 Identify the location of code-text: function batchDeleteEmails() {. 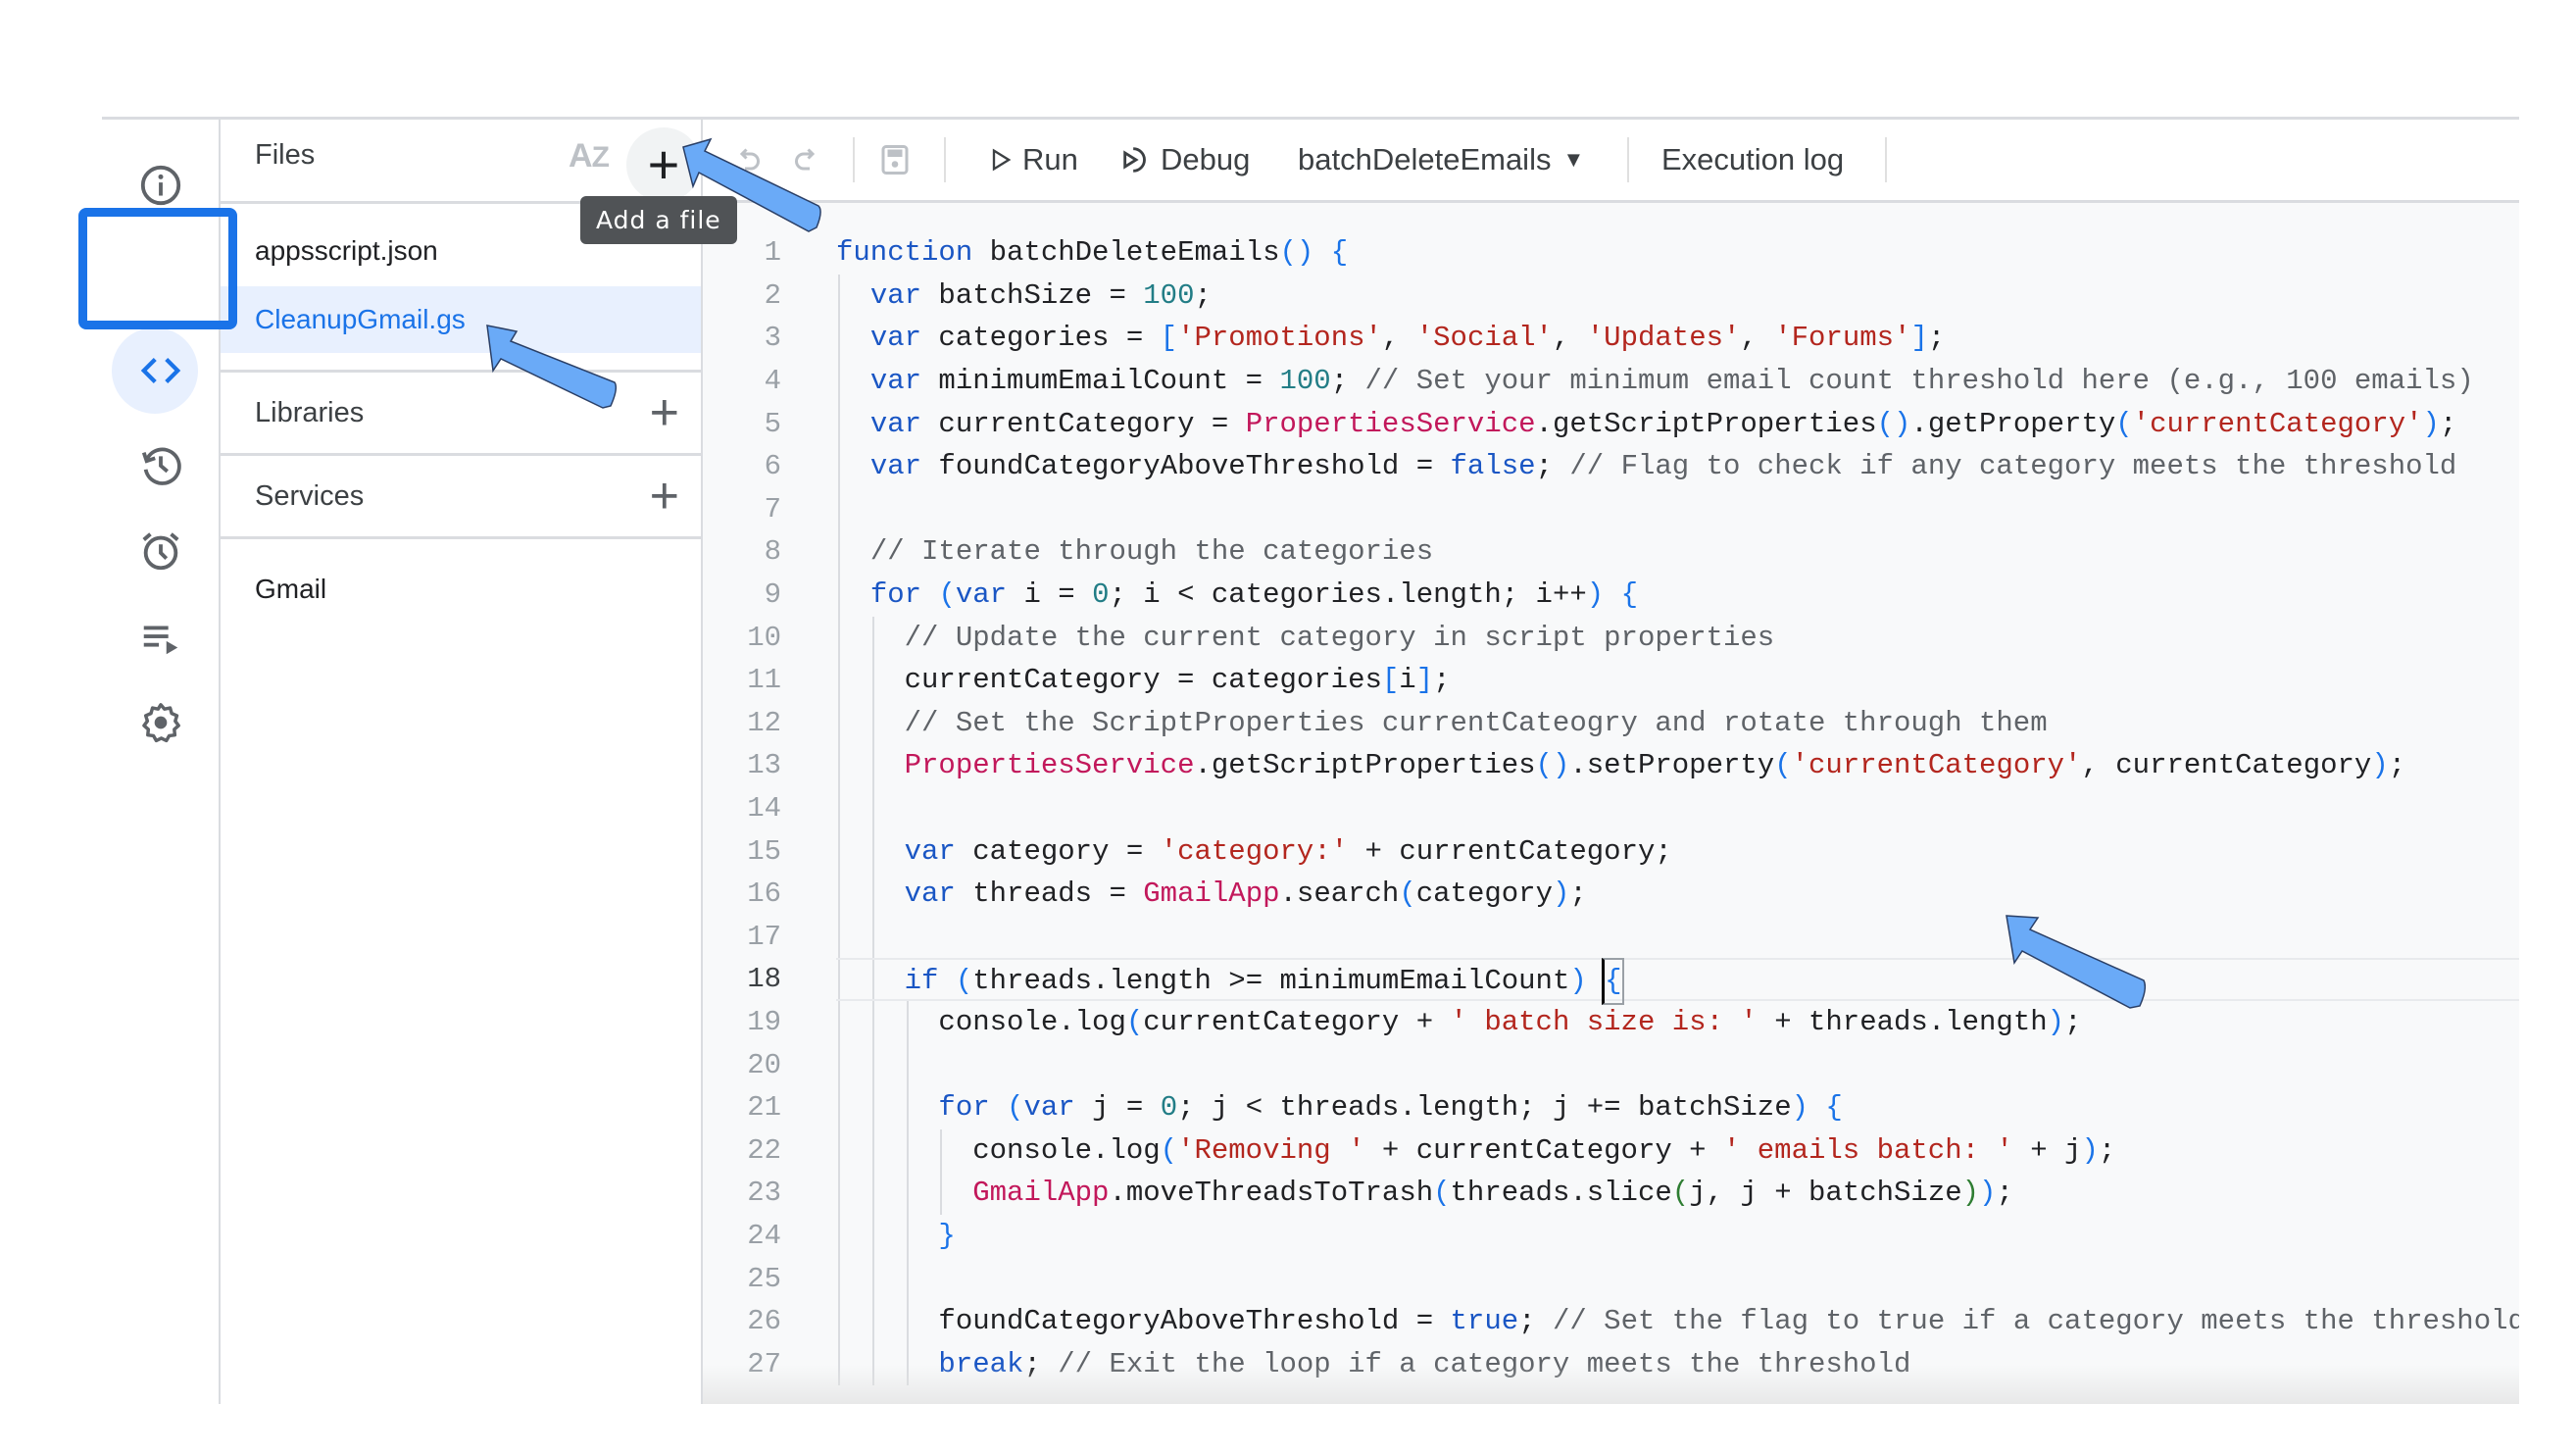
(1092, 253).